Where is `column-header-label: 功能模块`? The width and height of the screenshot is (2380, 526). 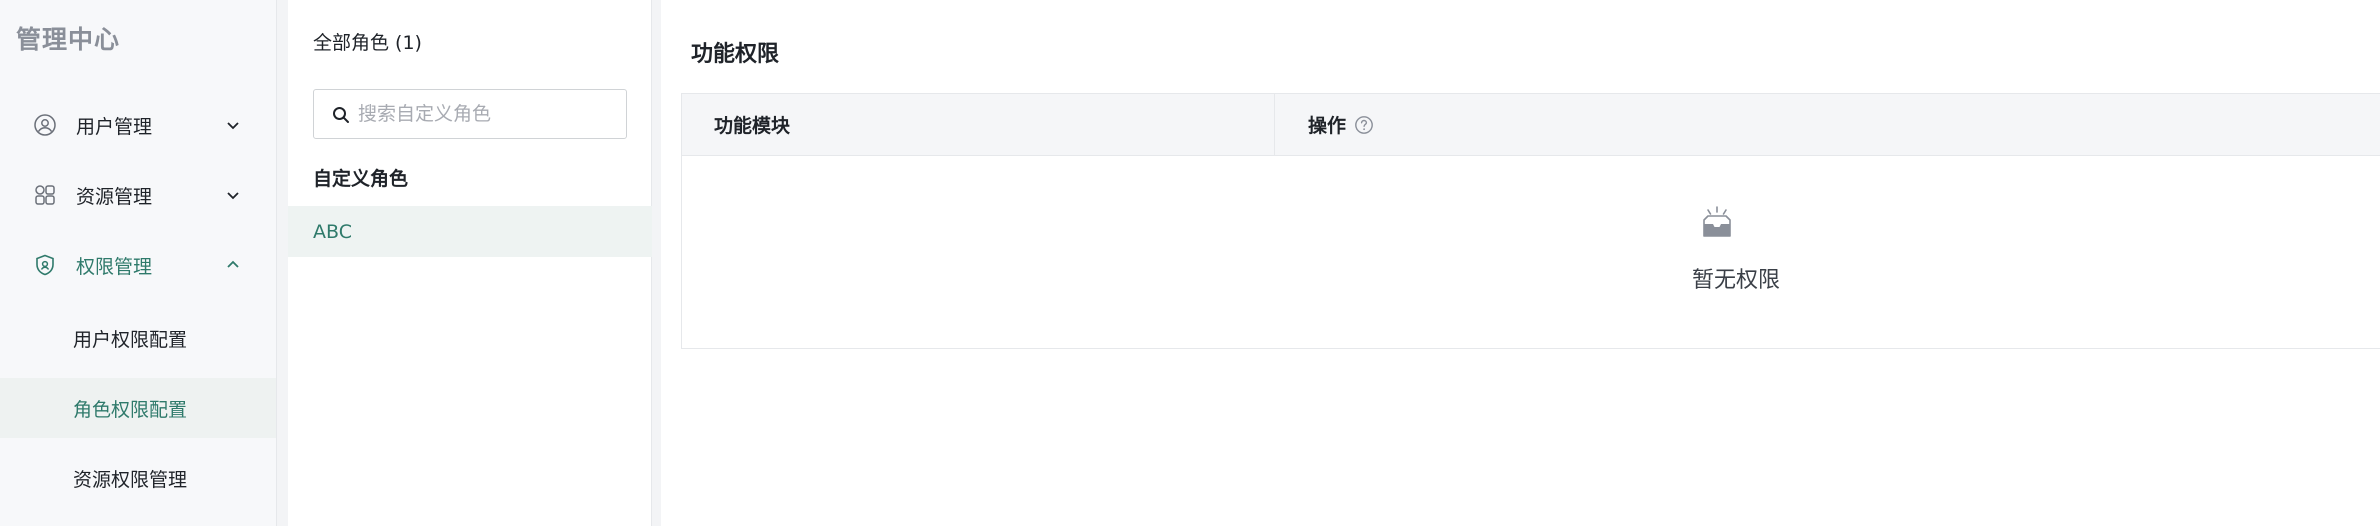 column-header-label: 功能模块 is located at coordinates (752, 126).